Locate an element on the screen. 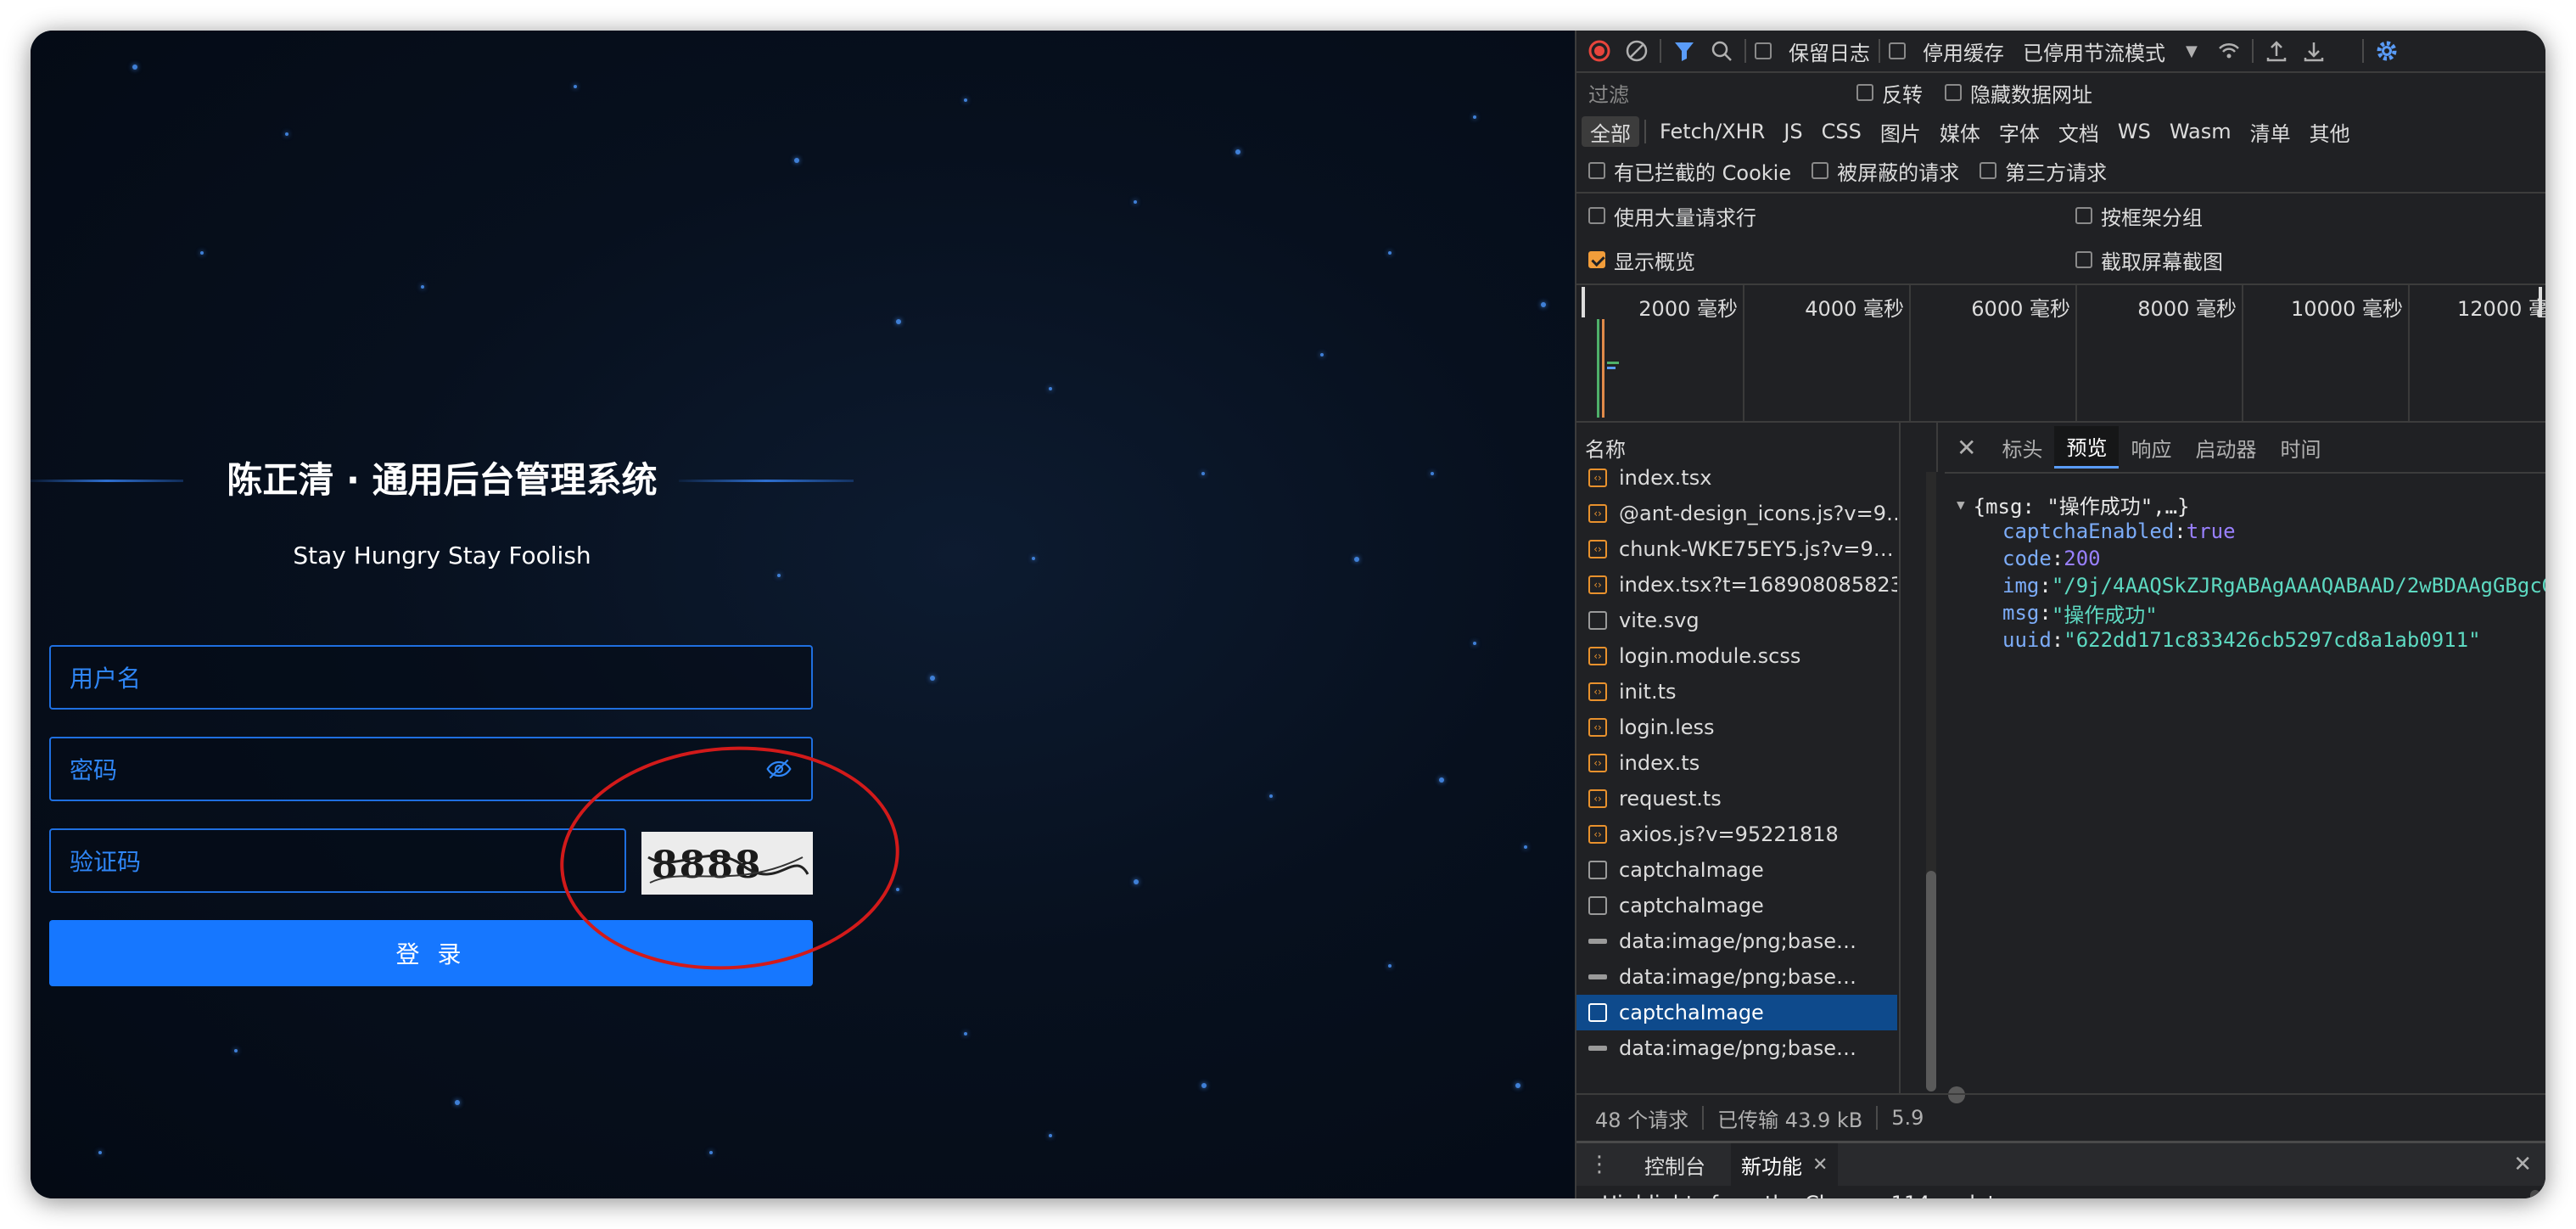 The image size is (2576, 1229). request-row: ‹› index.ts is located at coordinates (1736, 763).